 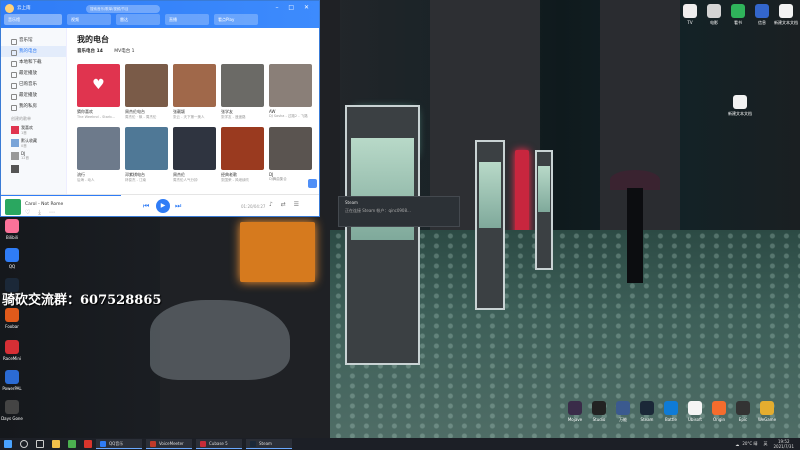 I want to click on desktop-icon: WeGame, so click(x=767, y=411).